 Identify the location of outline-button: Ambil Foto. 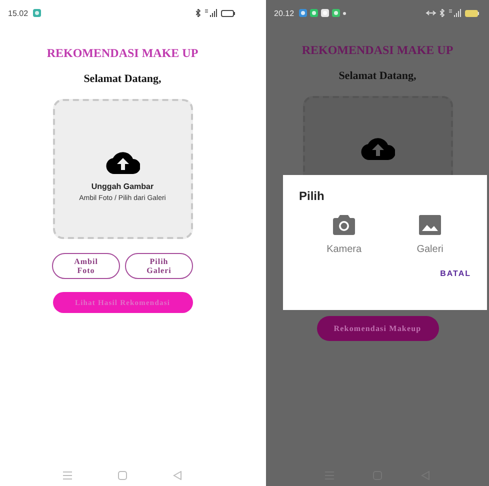
(86, 266).